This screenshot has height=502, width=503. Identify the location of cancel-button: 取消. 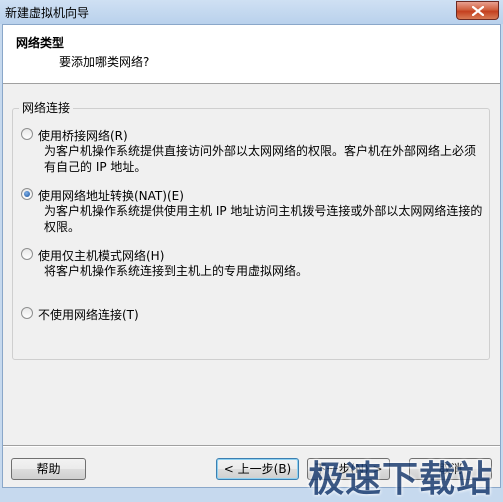
(450, 469).